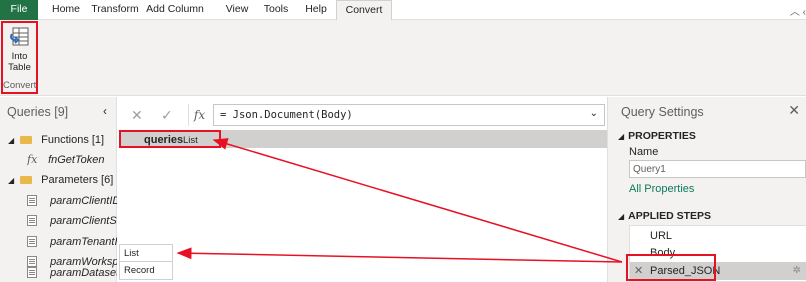 The height and width of the screenshot is (282, 806). What do you see at coordinates (718, 236) in the screenshot?
I see `step-url: URL` at bounding box center [718, 236].